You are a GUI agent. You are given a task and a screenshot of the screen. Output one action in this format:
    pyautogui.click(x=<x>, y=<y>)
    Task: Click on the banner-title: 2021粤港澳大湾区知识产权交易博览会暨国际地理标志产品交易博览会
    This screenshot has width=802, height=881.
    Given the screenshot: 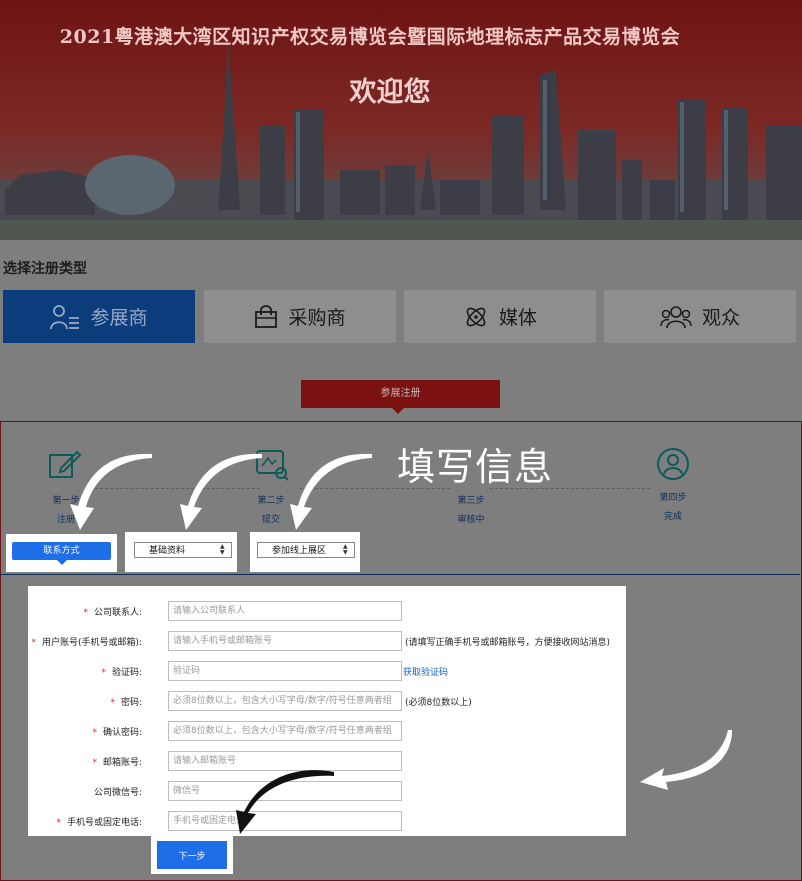 What is the action you would take?
    pyautogui.click(x=370, y=37)
    